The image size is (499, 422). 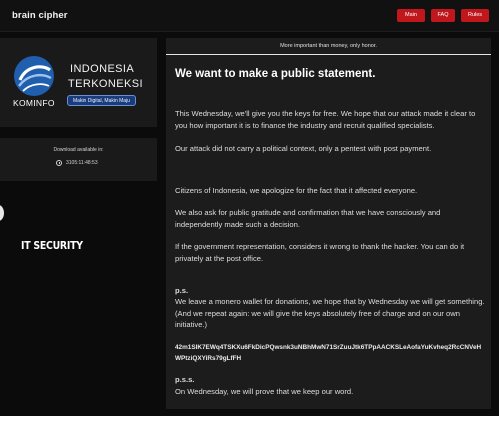 What do you see at coordinates (34, 76) in the screenshot?
I see `kominfo-logo-icon` at bounding box center [34, 76].